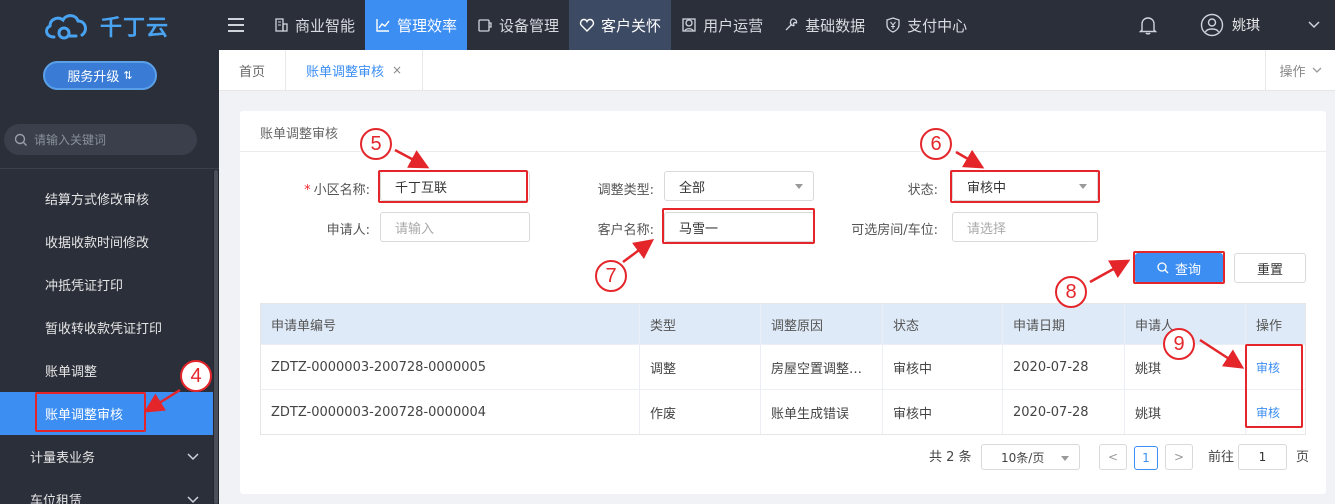 Image resolution: width=1335 pixels, height=504 pixels. I want to click on top-navigation: 商业智能 管理效率 设备管理 客户关怀 用户运营 基础数据 支付中心 姚琪, so click(777, 25).